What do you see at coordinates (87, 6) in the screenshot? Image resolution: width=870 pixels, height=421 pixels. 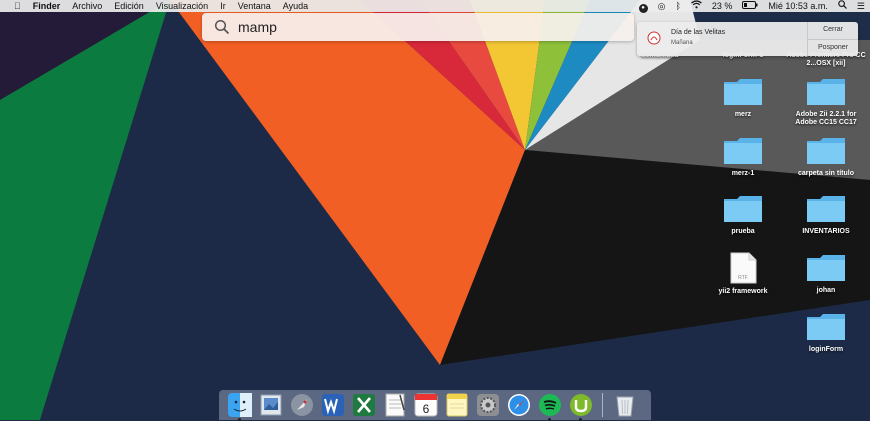 I see `menu-archivo: Archivo` at bounding box center [87, 6].